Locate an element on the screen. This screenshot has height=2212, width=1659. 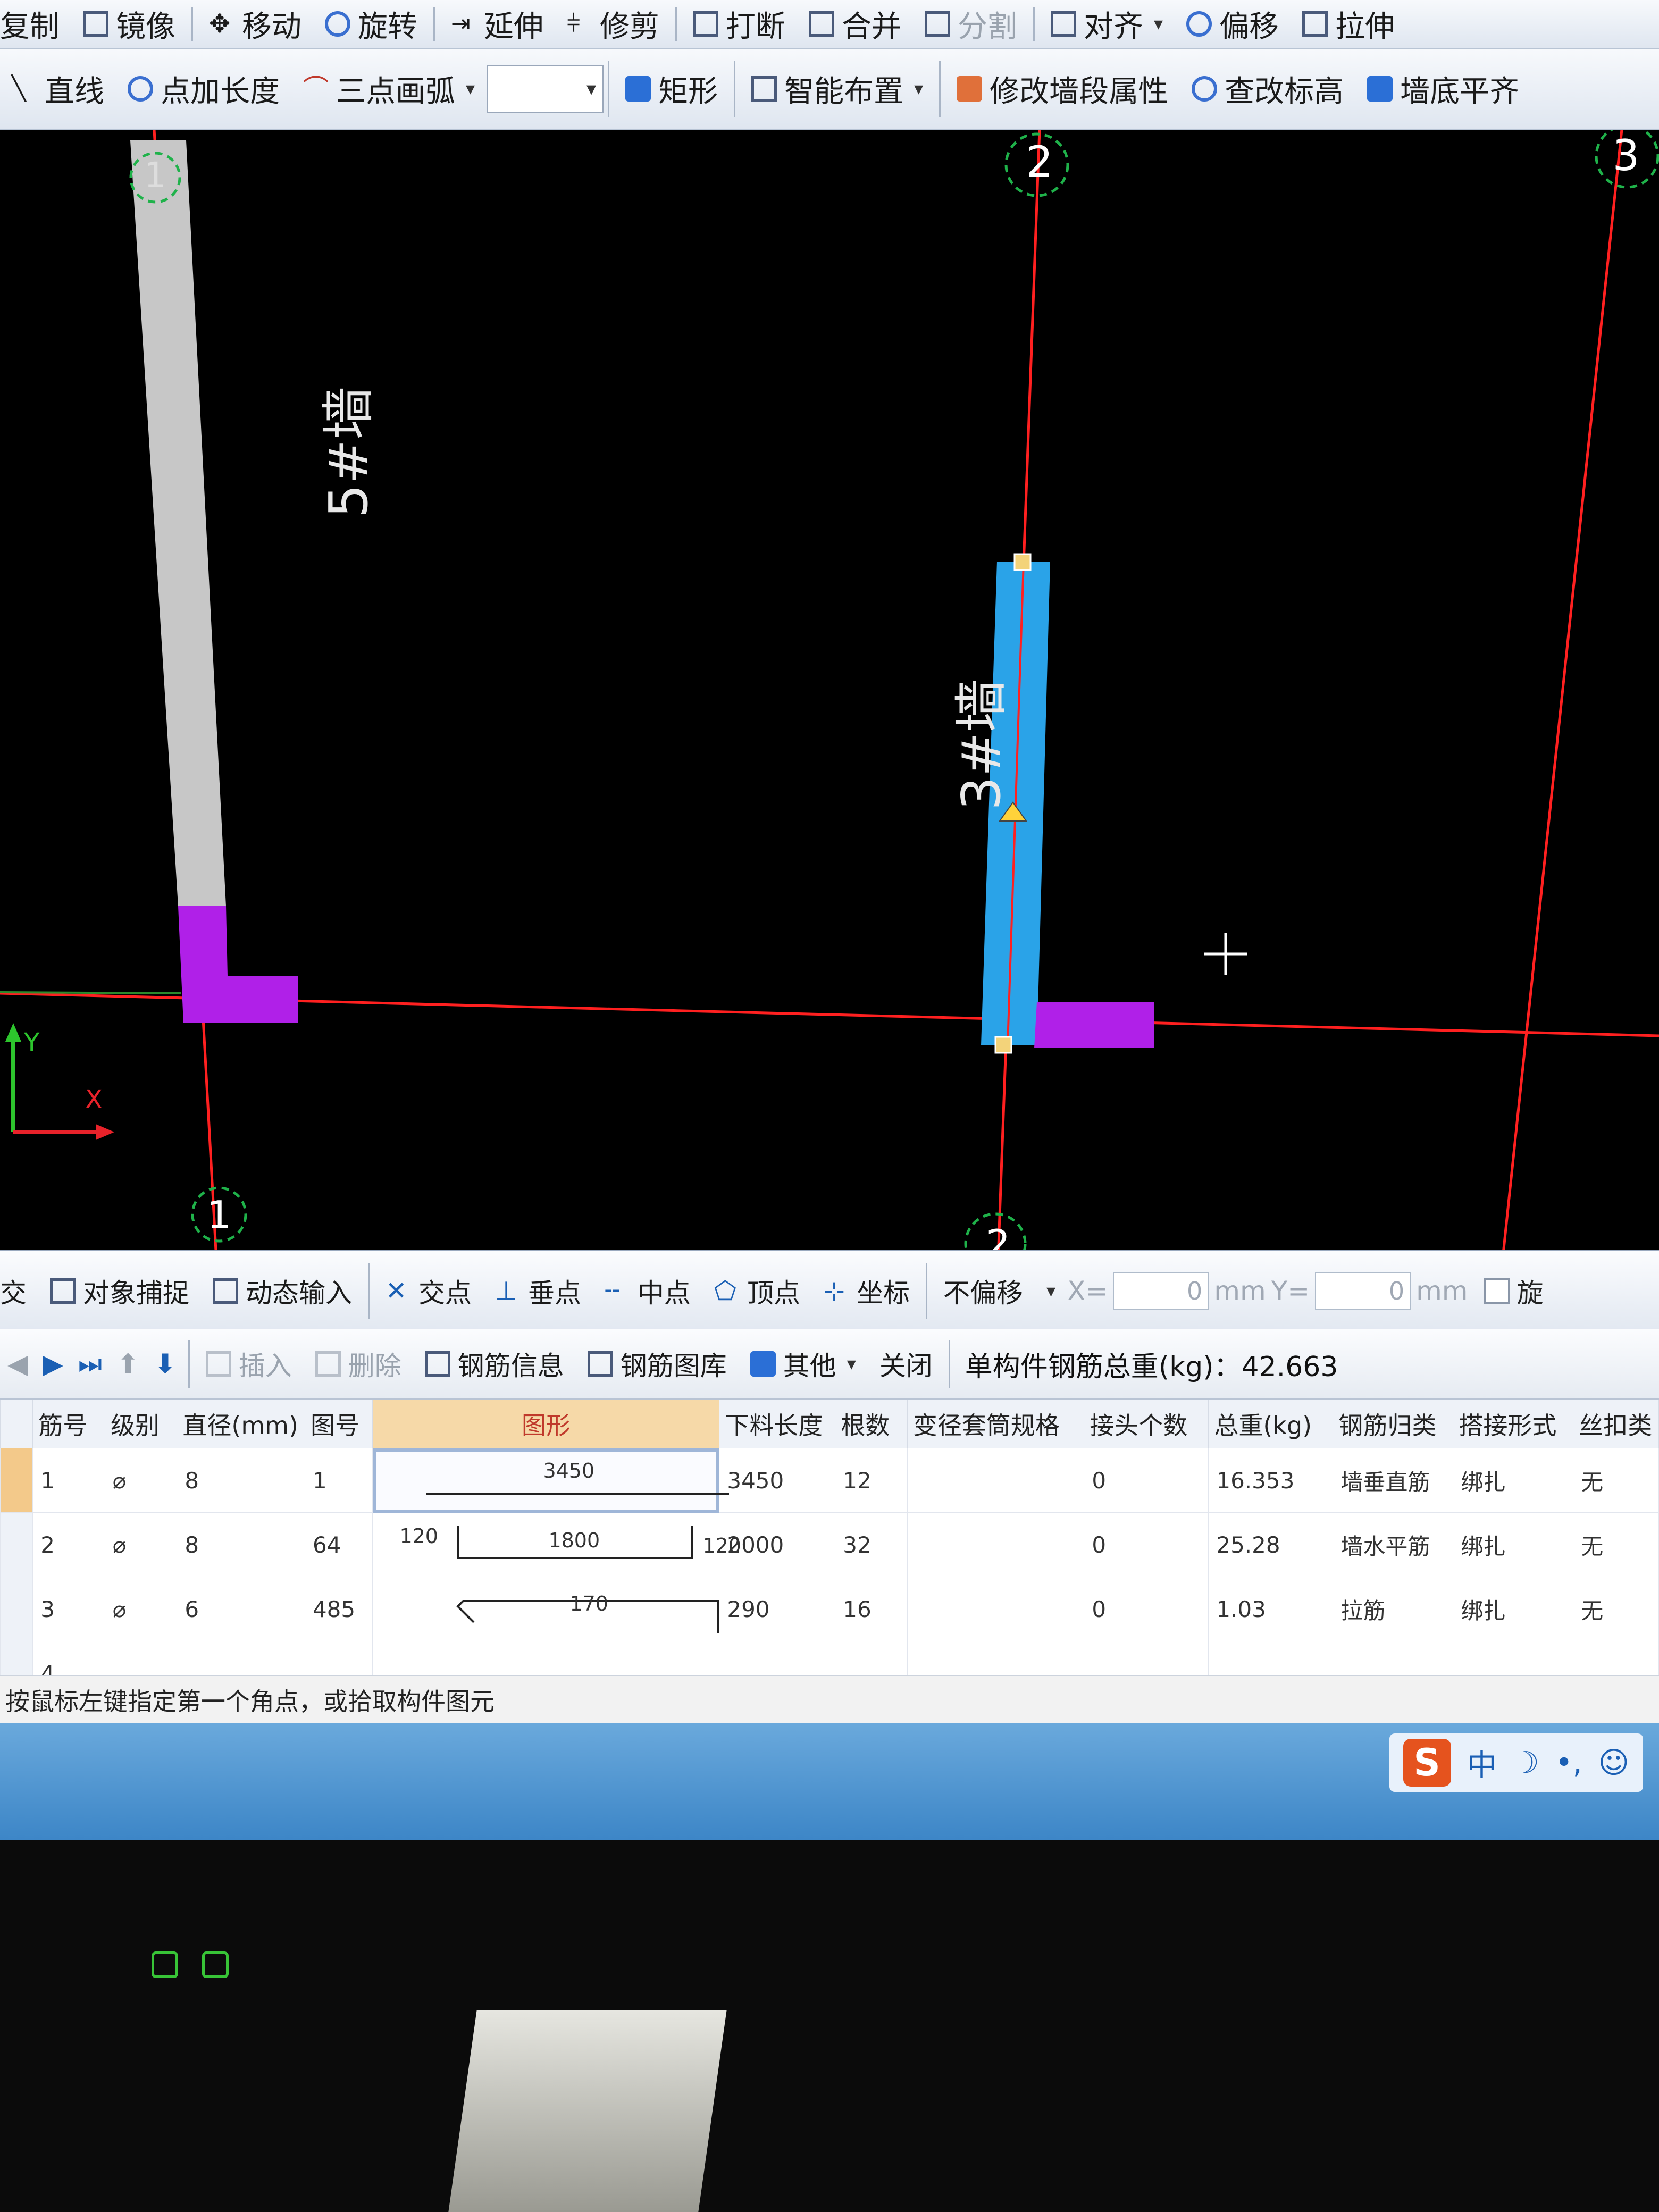
rectangle-button: 矩形 is located at coordinates (672, 89).